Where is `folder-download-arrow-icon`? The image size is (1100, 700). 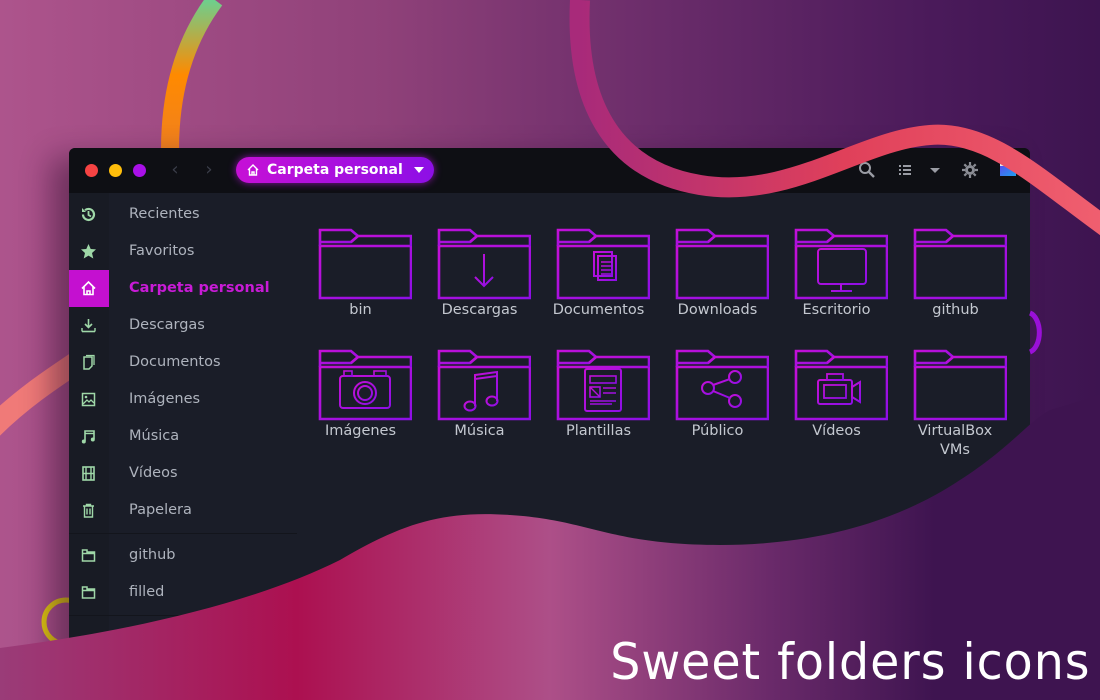 folder-download-arrow-icon is located at coordinates (484, 264).